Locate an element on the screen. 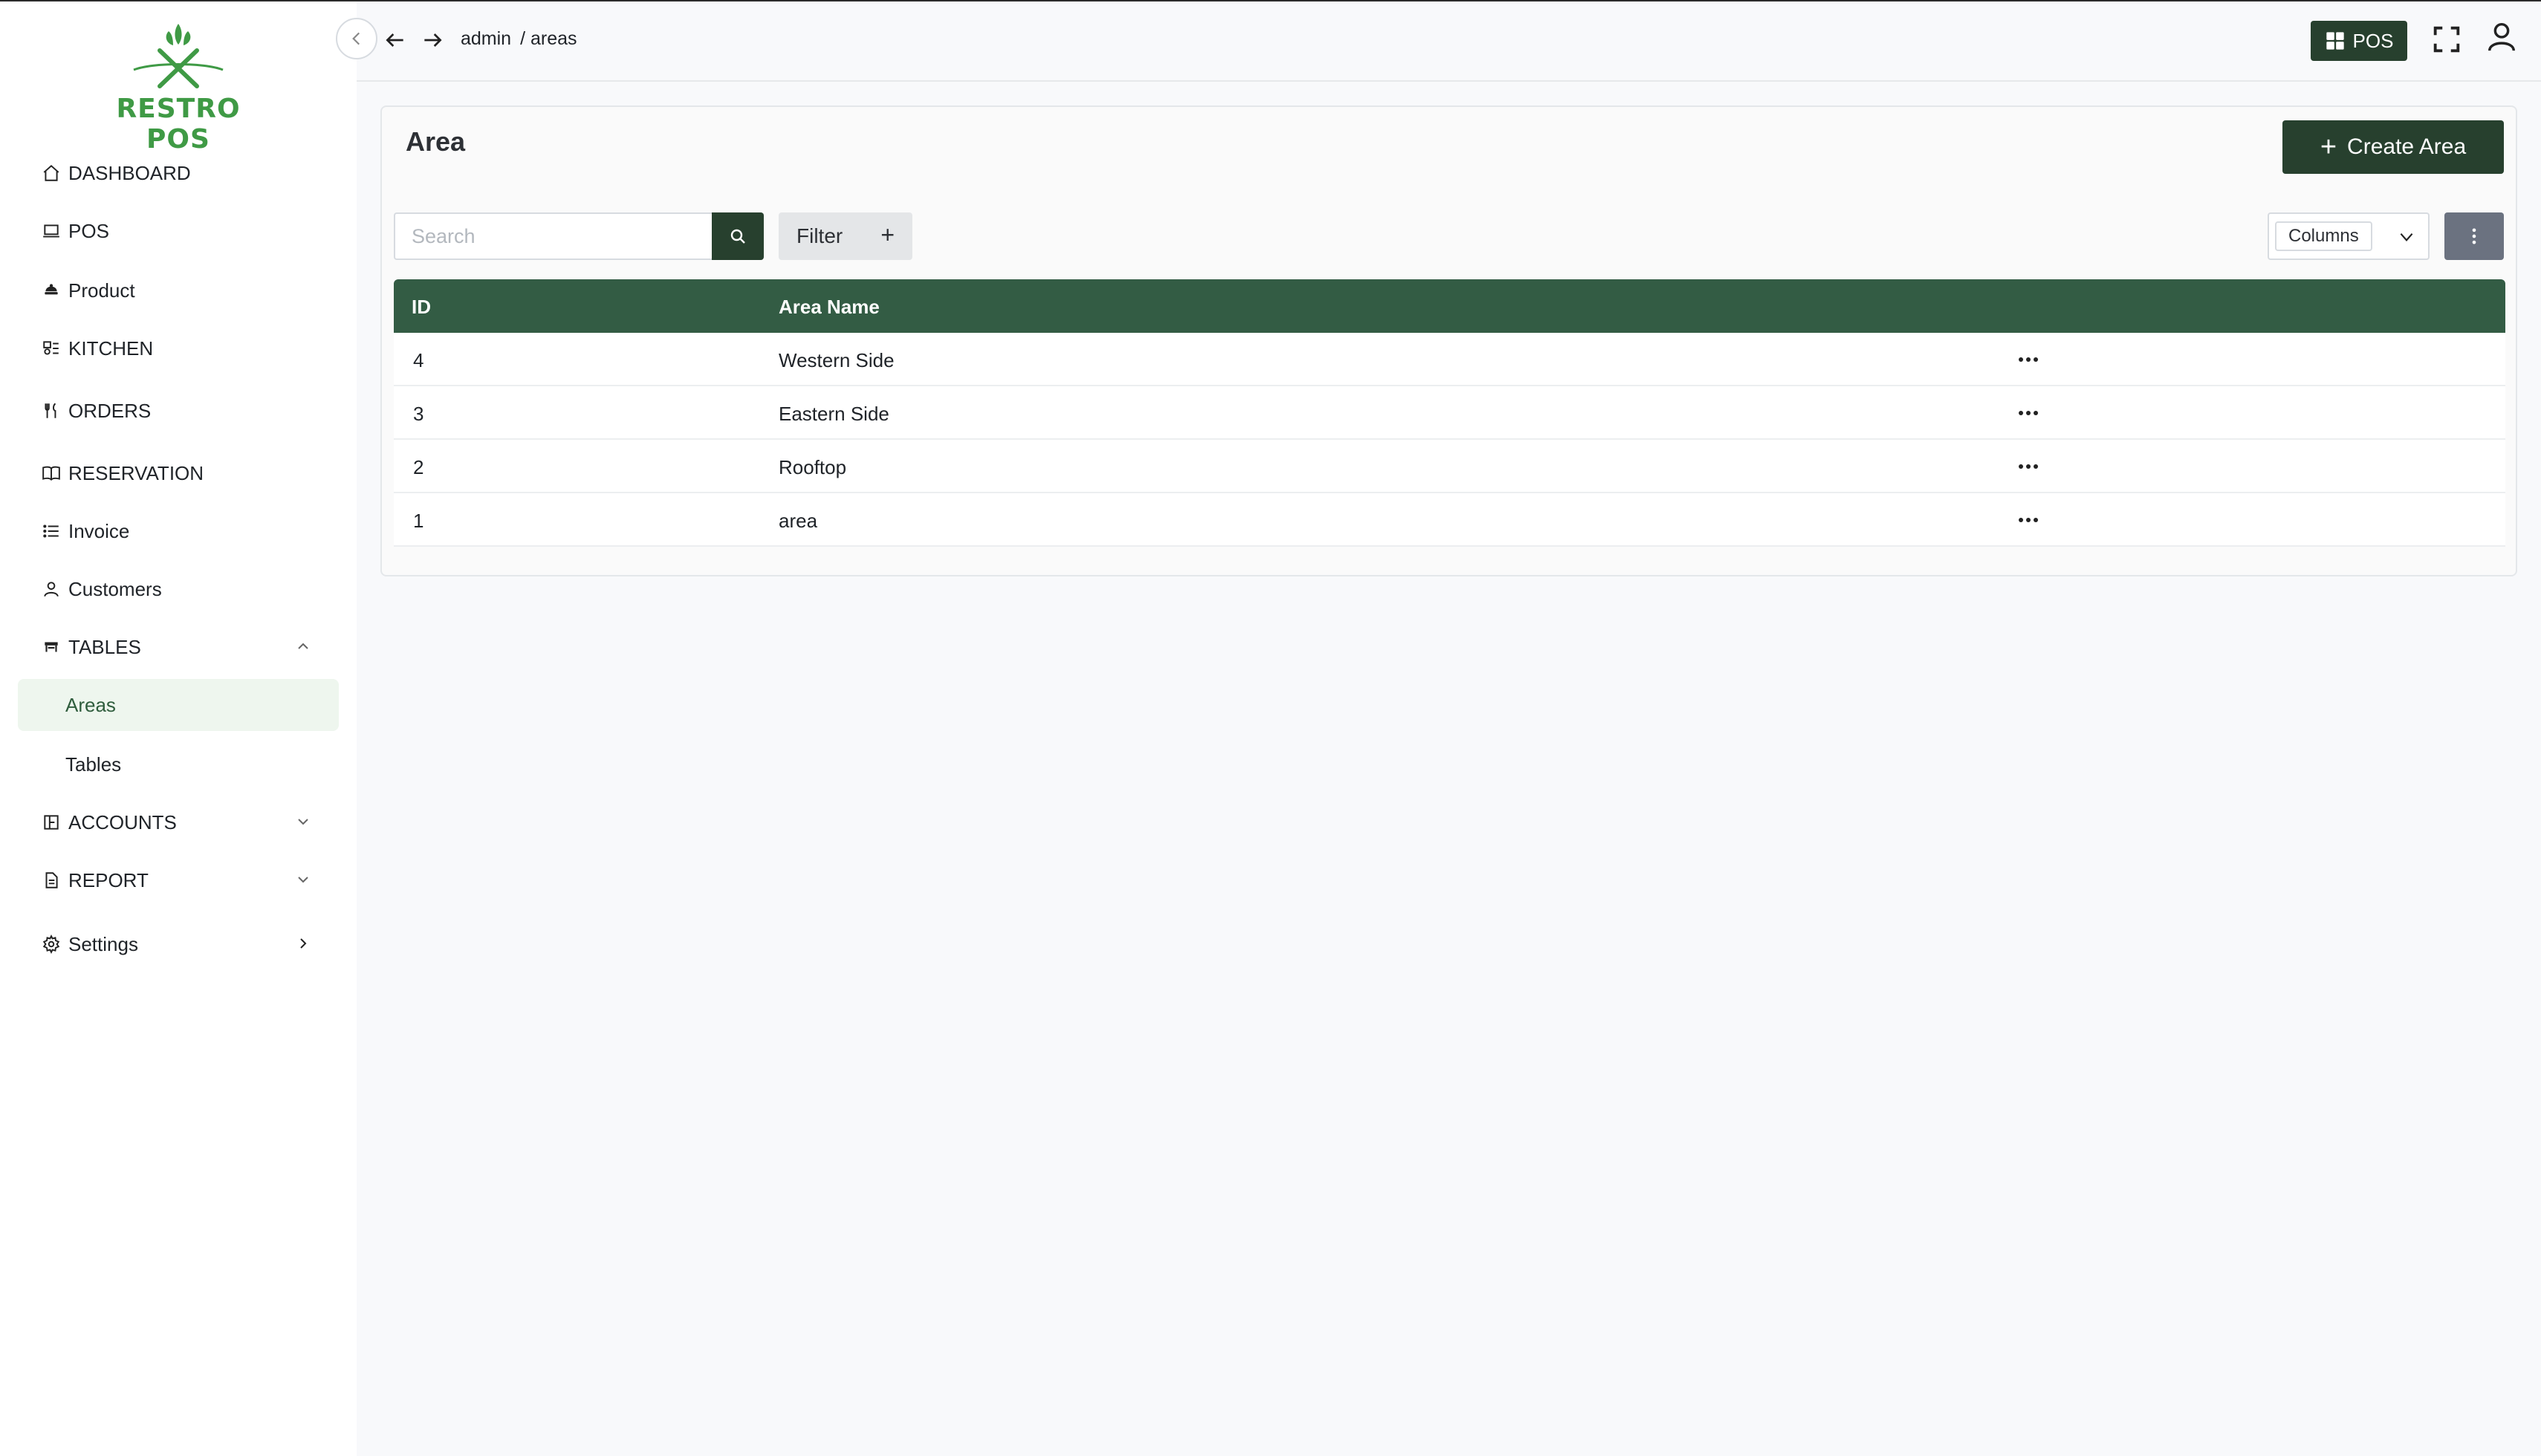 This screenshot has height=1456, width=2541. sidebar-item-label: Areas is located at coordinates (90, 704).